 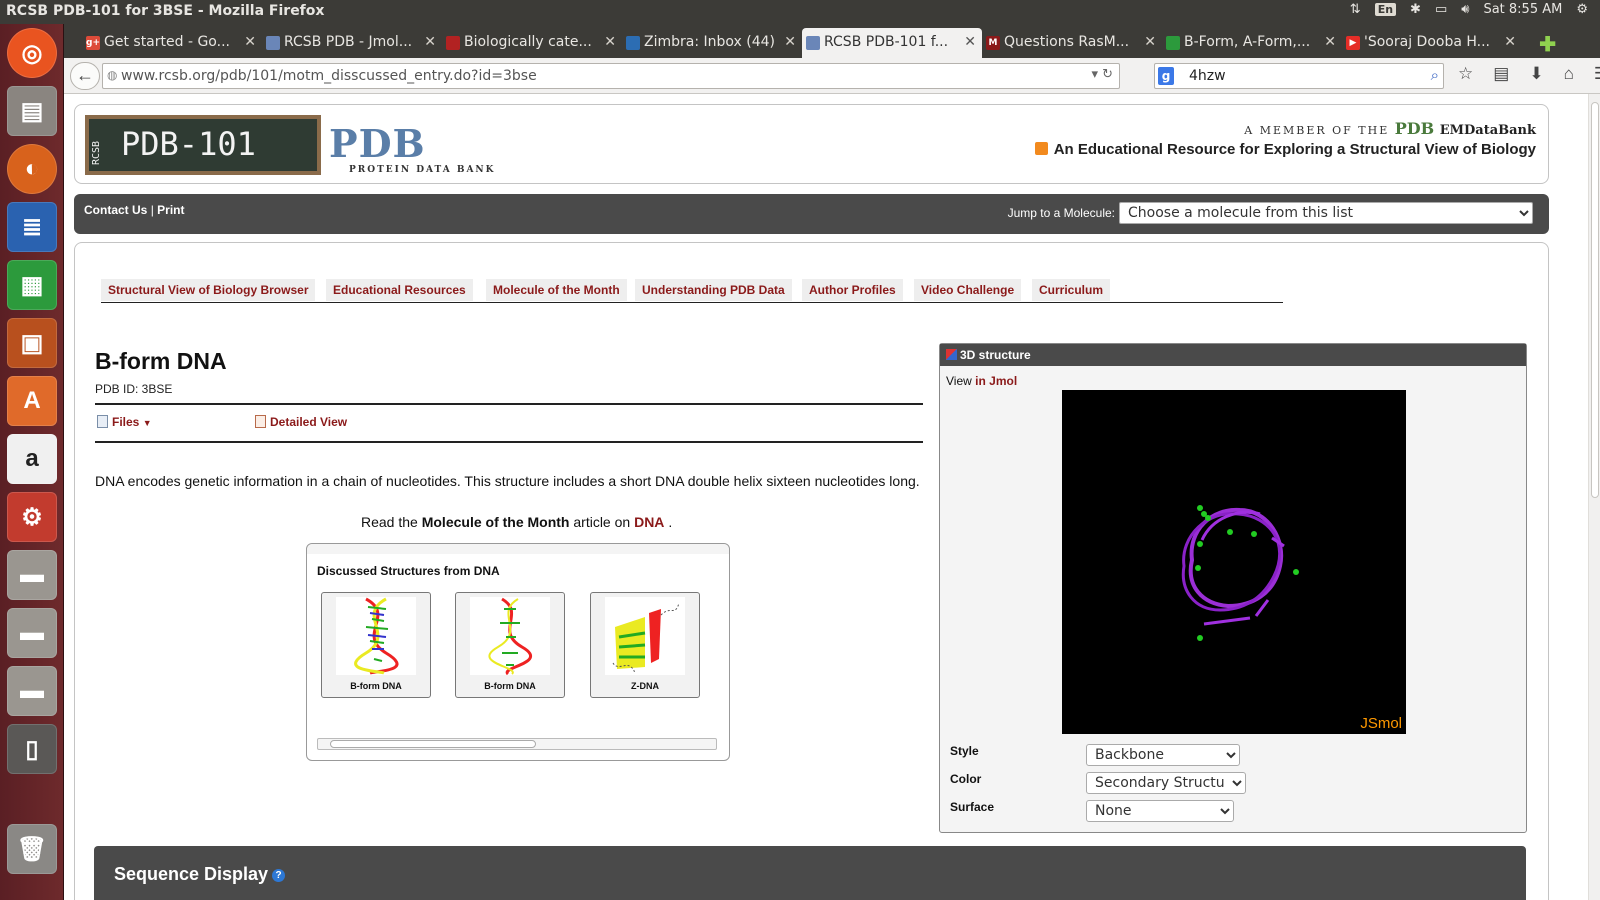 I want to click on browser-tab: B-Form, A-Form,... ✕, so click(x=1252, y=43).